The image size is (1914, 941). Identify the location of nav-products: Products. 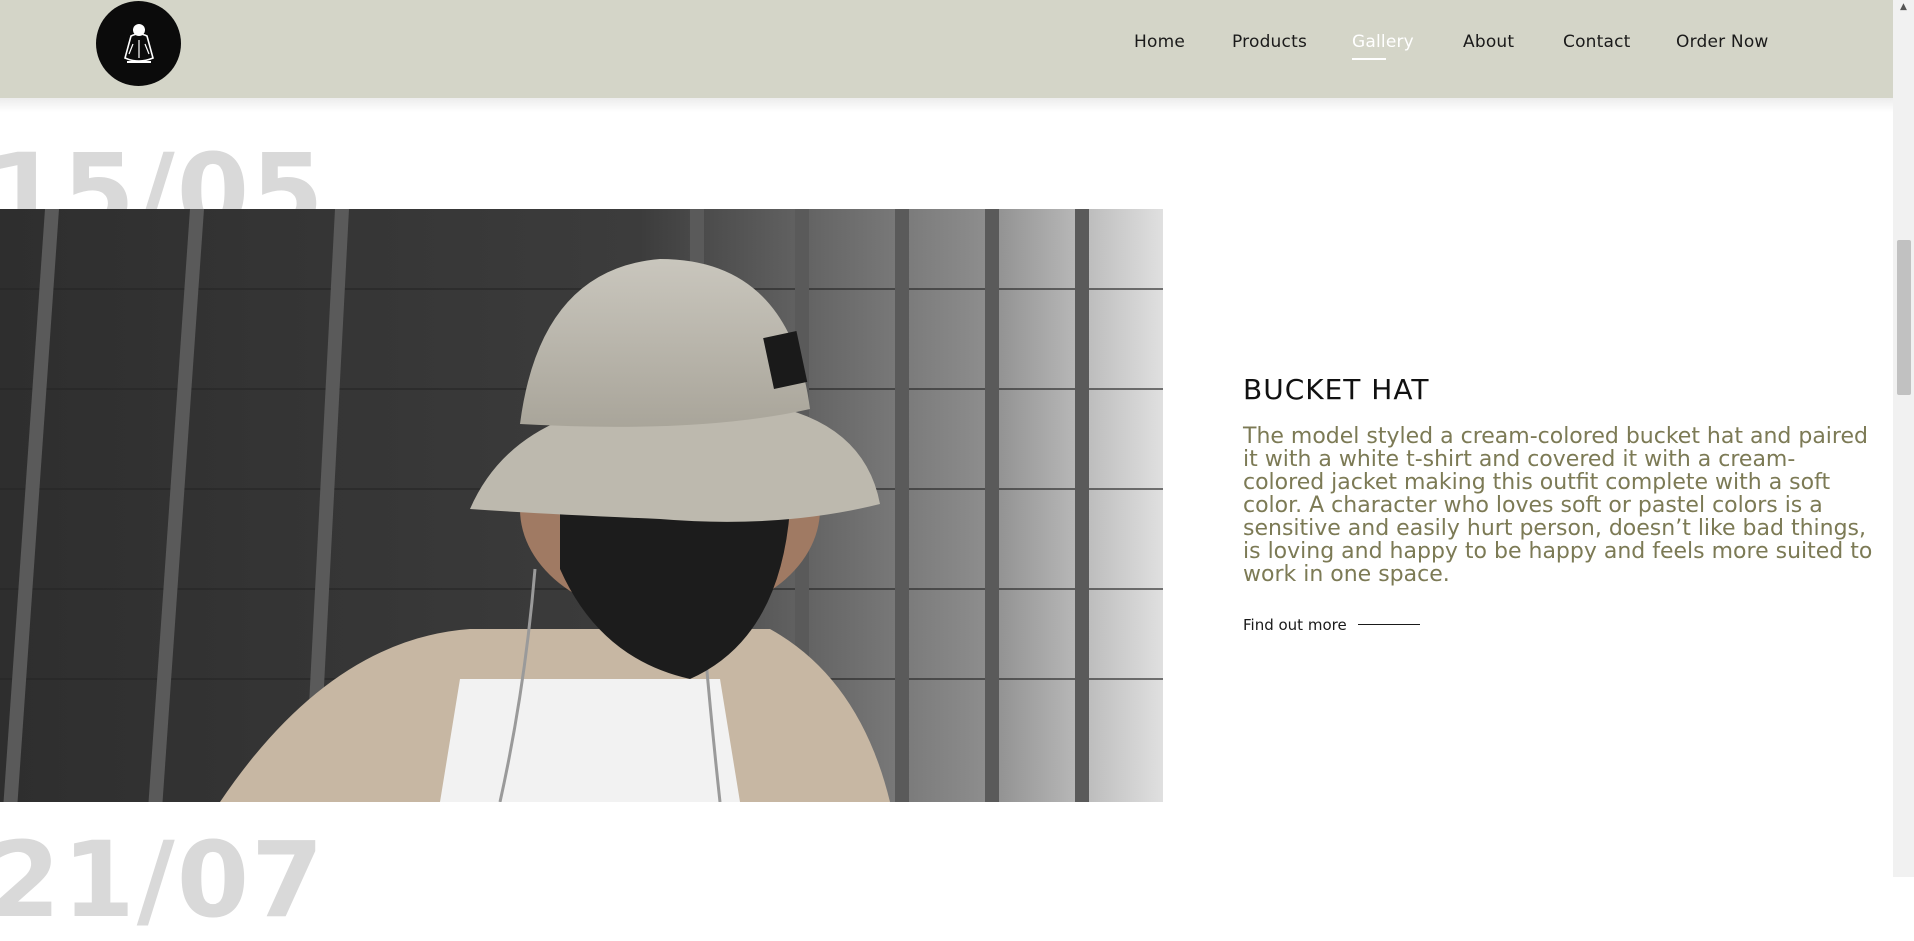
(1269, 42).